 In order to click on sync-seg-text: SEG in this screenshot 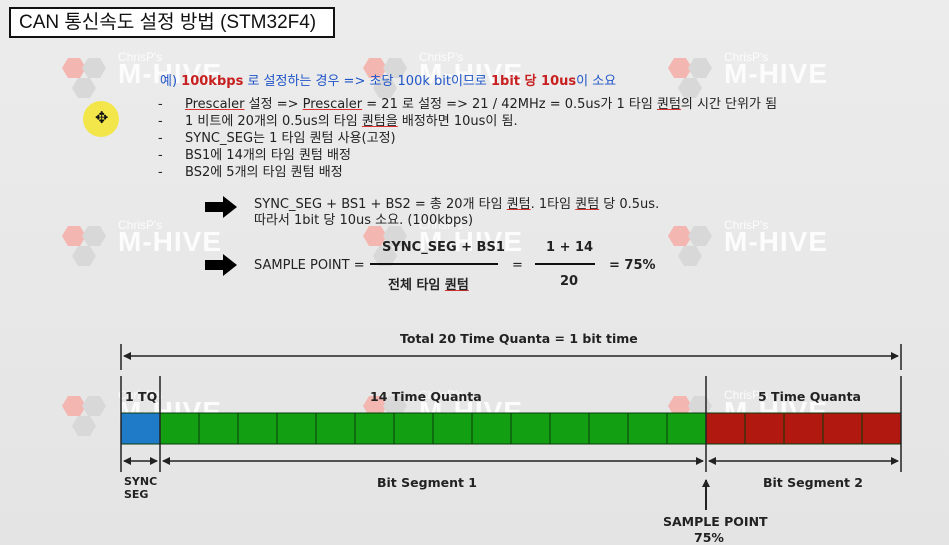, I will do `click(136, 494)`.